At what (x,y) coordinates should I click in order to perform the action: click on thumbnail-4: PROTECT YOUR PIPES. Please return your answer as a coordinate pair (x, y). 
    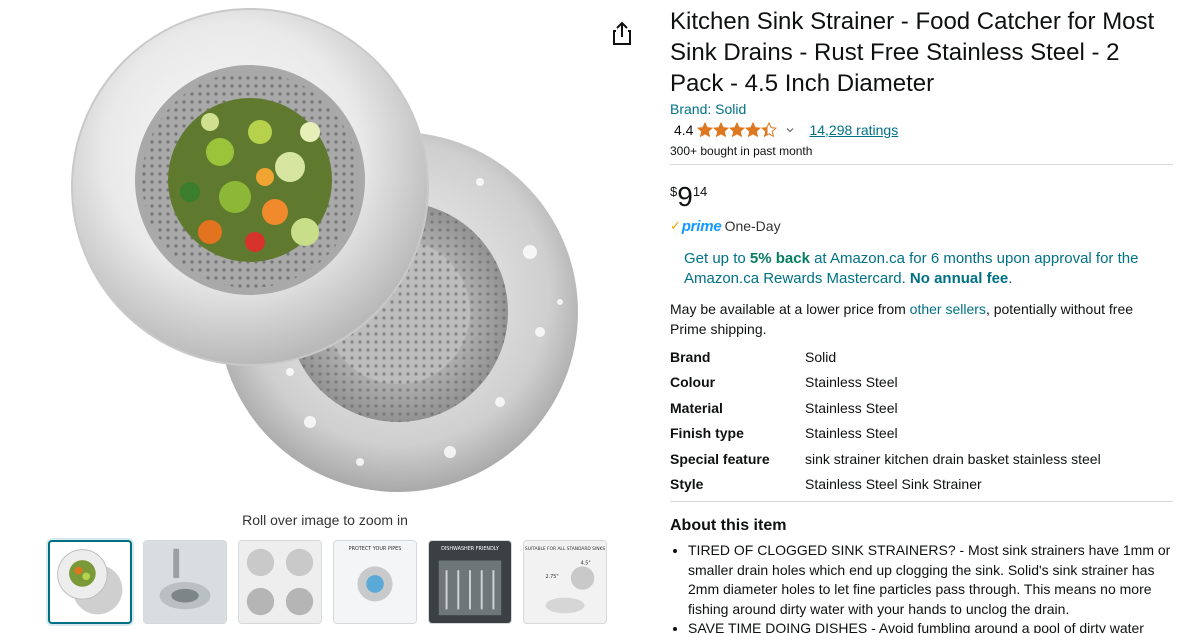
    Looking at the image, I should click on (375, 582).